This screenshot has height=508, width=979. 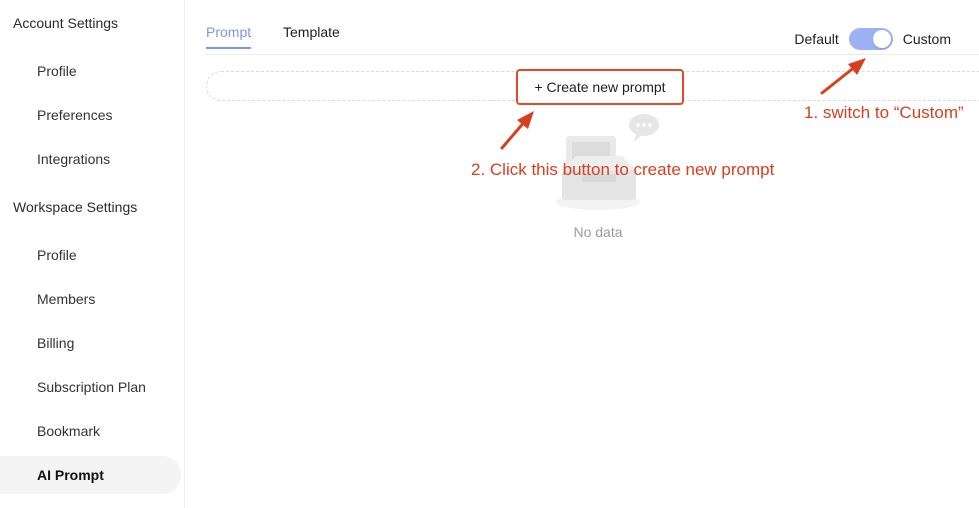 What do you see at coordinates (517, 130) in the screenshot?
I see `arrow-to-create-button-icon` at bounding box center [517, 130].